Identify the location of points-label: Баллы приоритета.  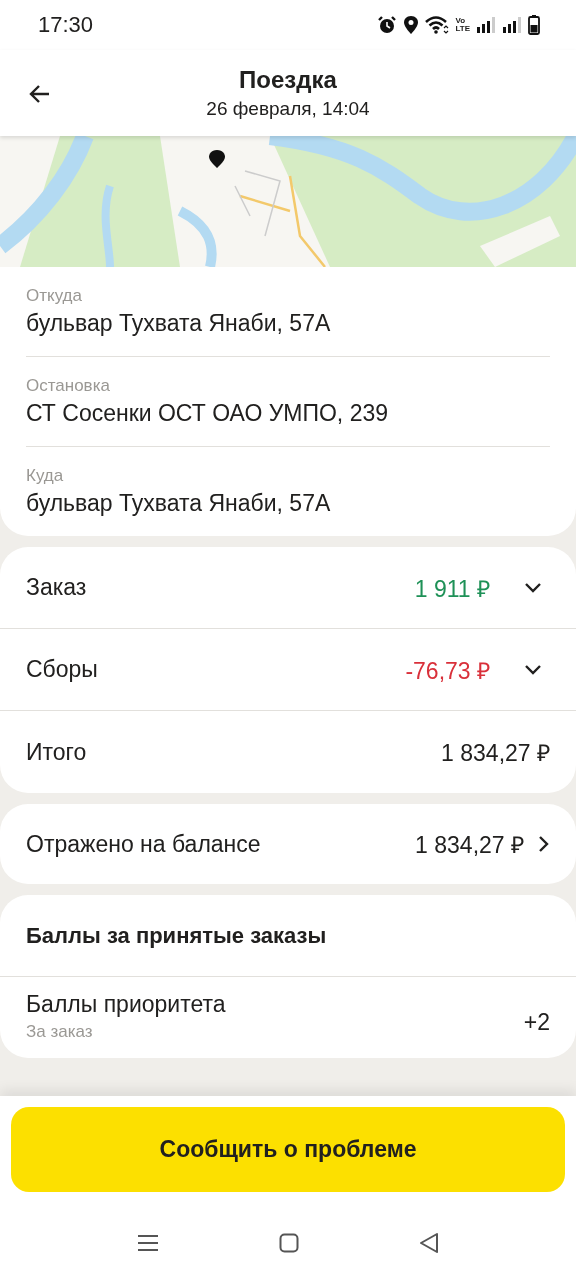
(126, 1004).